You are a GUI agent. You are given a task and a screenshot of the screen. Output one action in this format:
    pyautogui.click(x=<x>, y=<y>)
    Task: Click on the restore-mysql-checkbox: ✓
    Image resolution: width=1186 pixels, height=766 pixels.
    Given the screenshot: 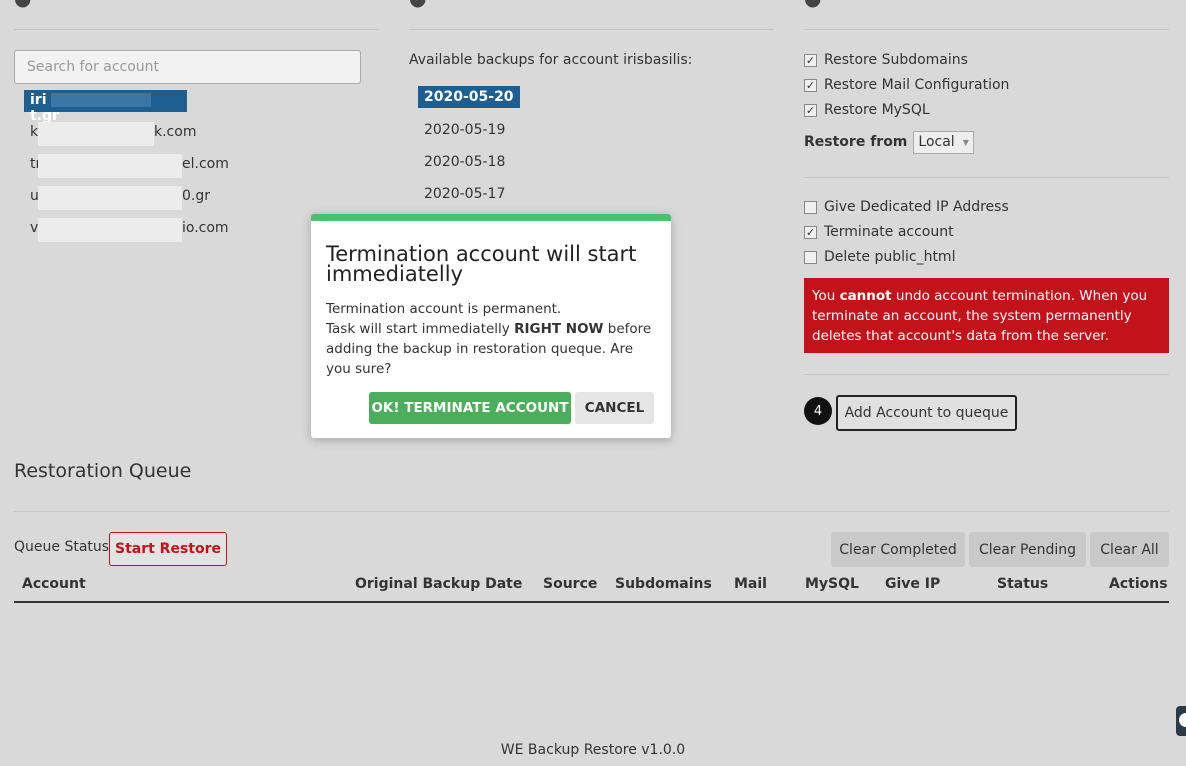 What is the action you would take?
    pyautogui.click(x=810, y=110)
    